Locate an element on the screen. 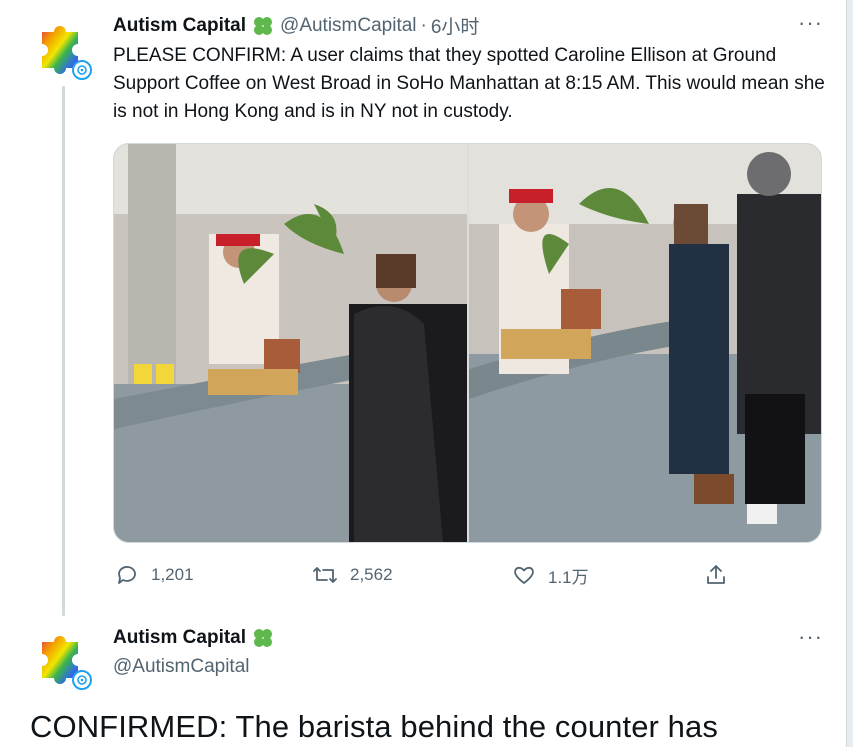 This screenshot has width=853, height=747. retweet-action: 2,562 is located at coordinates (352, 575).